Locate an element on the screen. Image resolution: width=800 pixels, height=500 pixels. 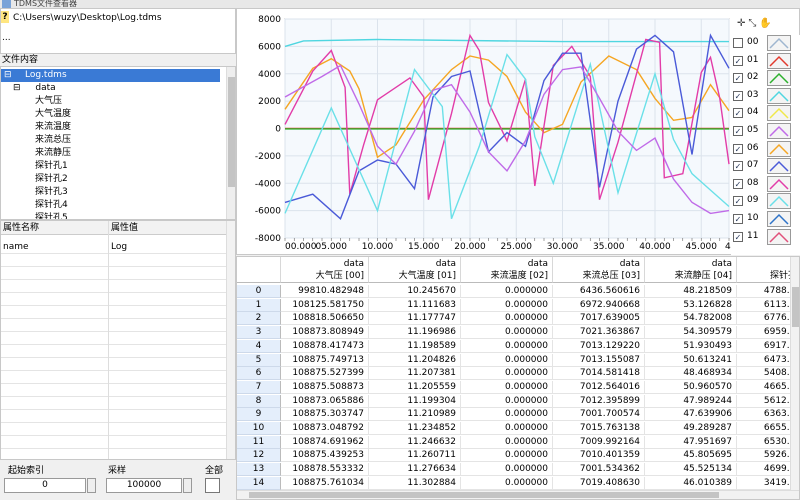
table-cell: 7013.129220 is located at coordinates (599, 346).